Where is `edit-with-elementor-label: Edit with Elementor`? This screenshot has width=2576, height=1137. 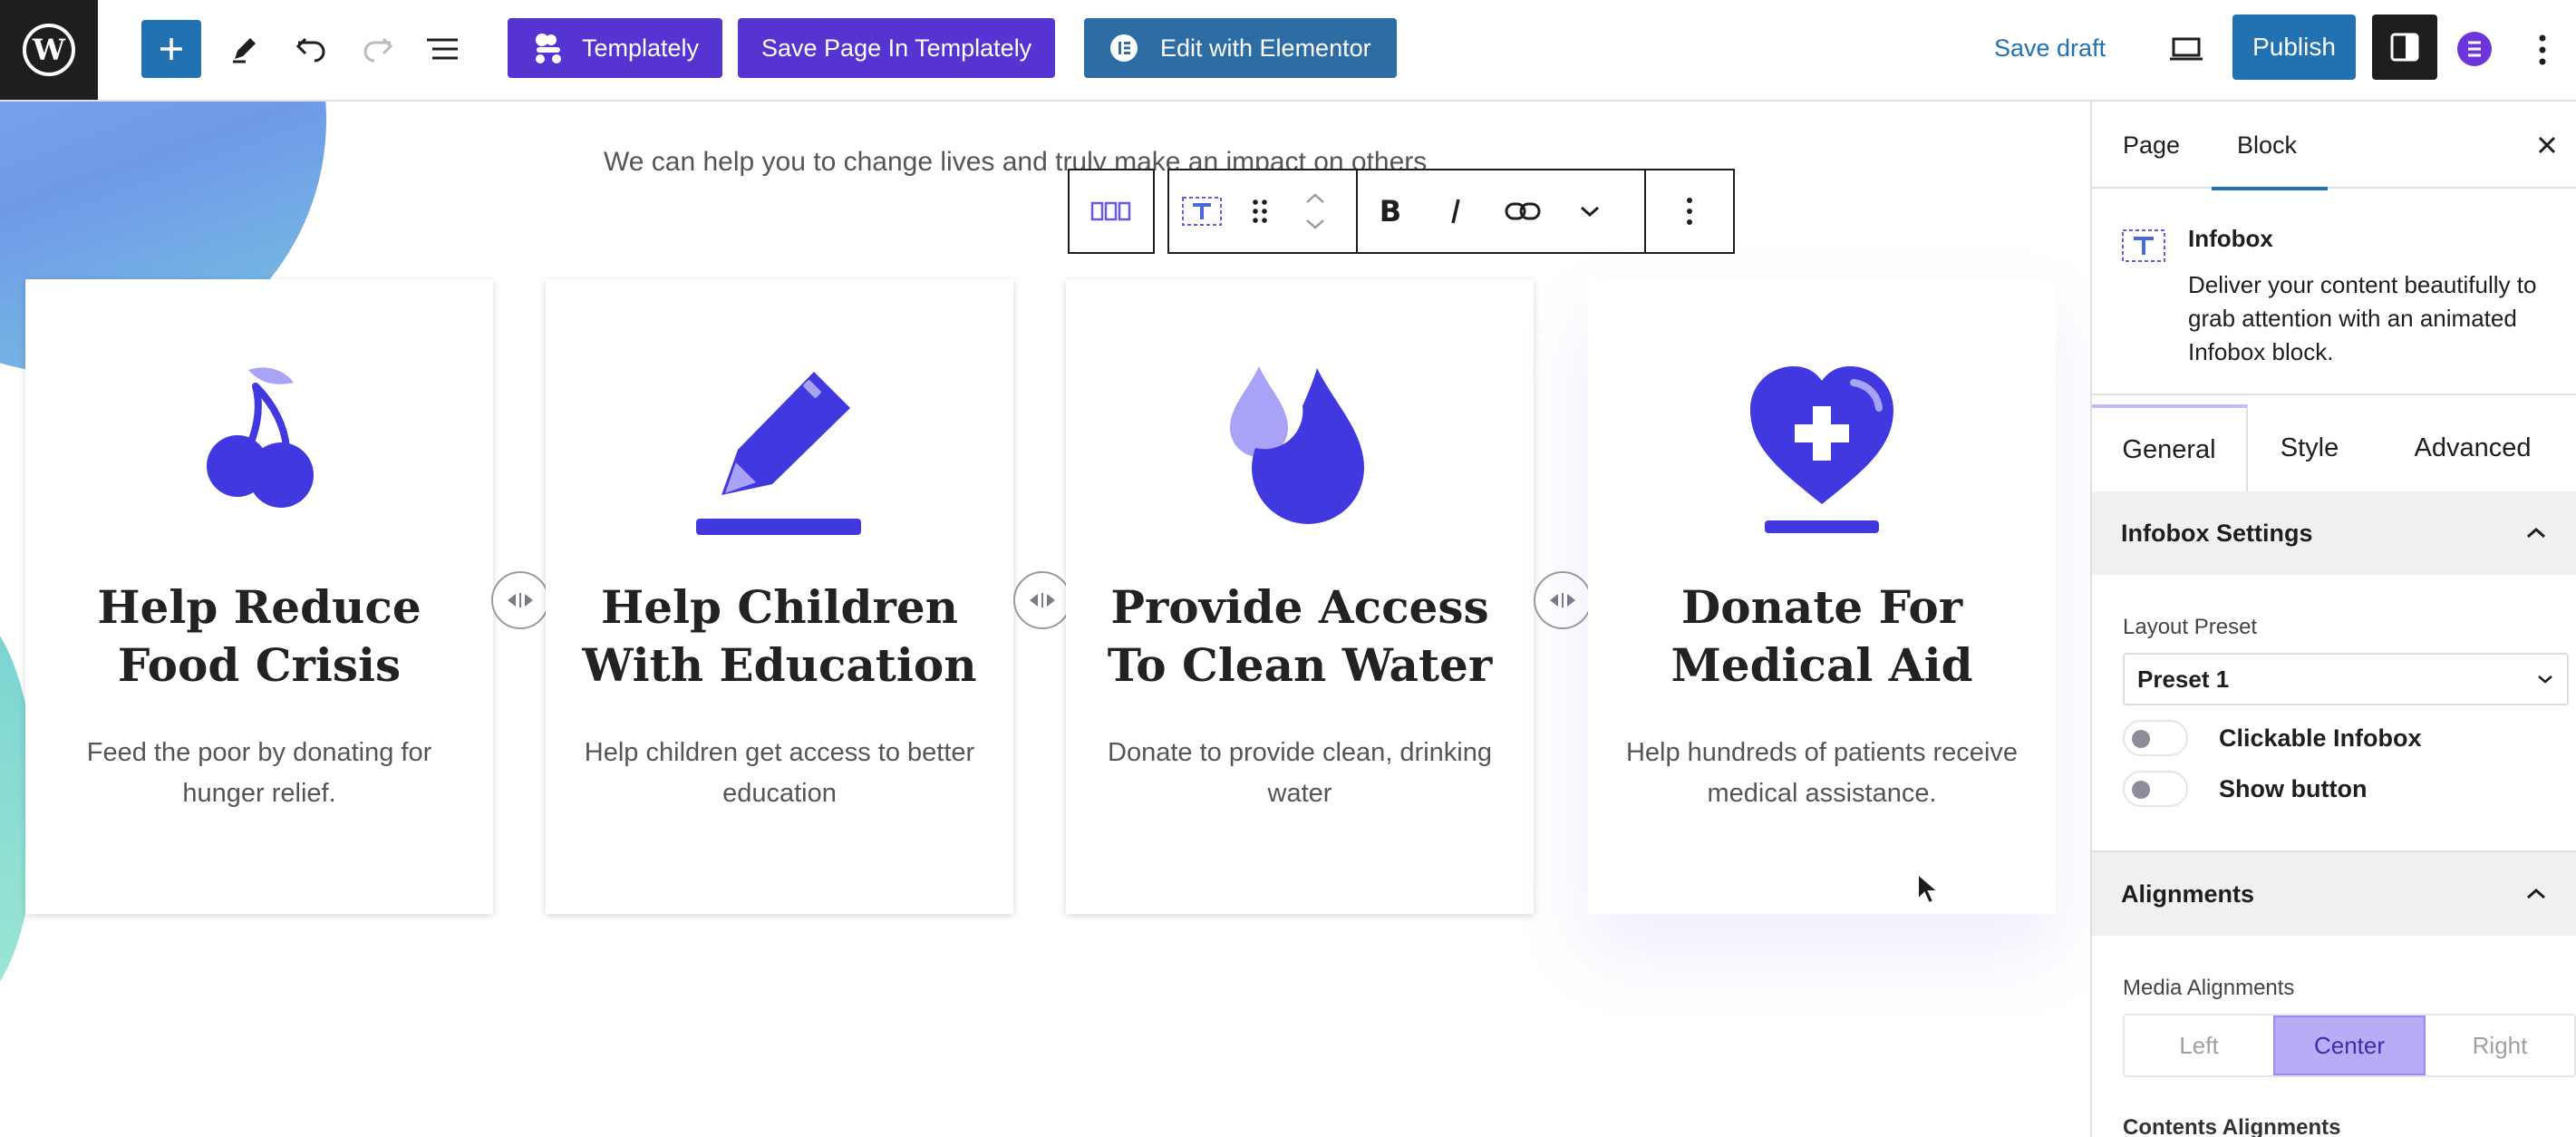
edit-with-elementor-label: Edit with Elementor is located at coordinates (1265, 48).